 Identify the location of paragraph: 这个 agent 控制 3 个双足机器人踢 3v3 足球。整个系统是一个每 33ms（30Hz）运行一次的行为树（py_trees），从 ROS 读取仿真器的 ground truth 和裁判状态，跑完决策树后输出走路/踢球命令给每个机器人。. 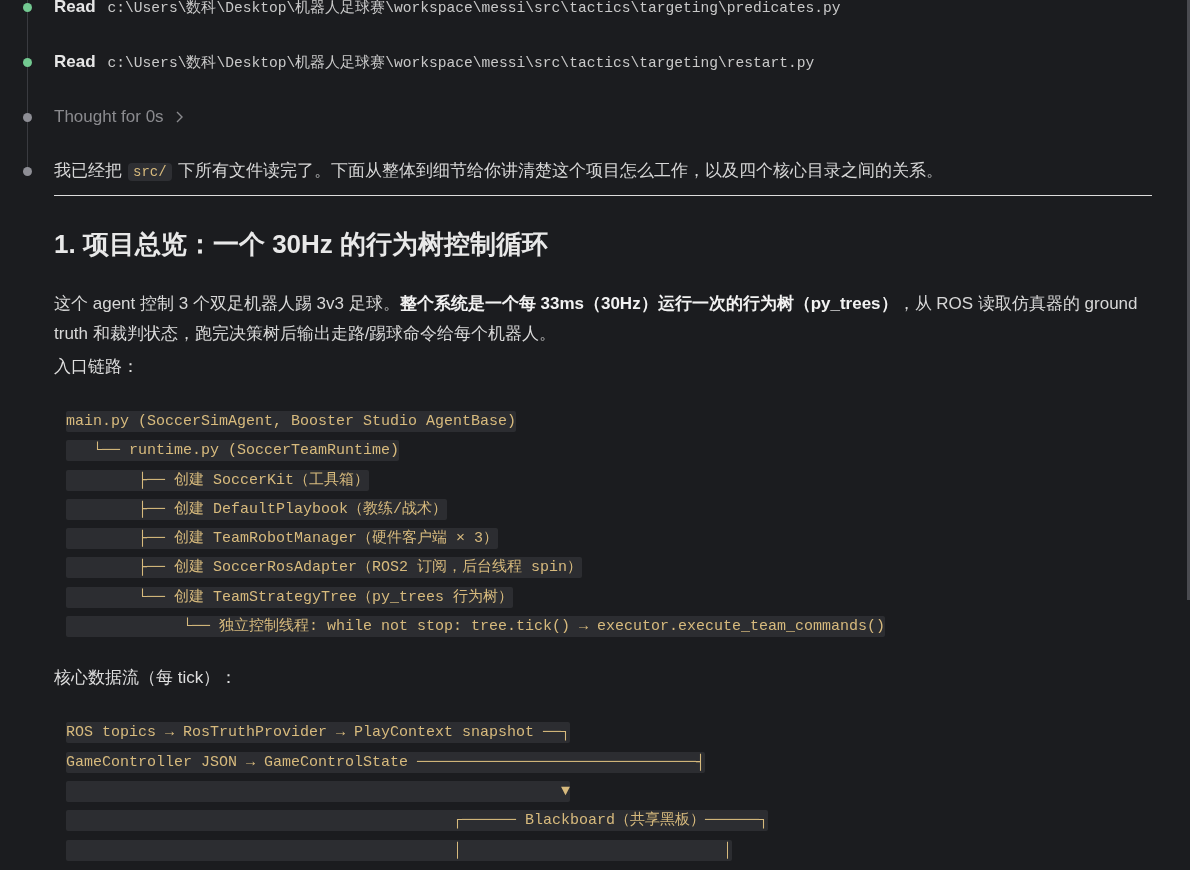
(596, 319).